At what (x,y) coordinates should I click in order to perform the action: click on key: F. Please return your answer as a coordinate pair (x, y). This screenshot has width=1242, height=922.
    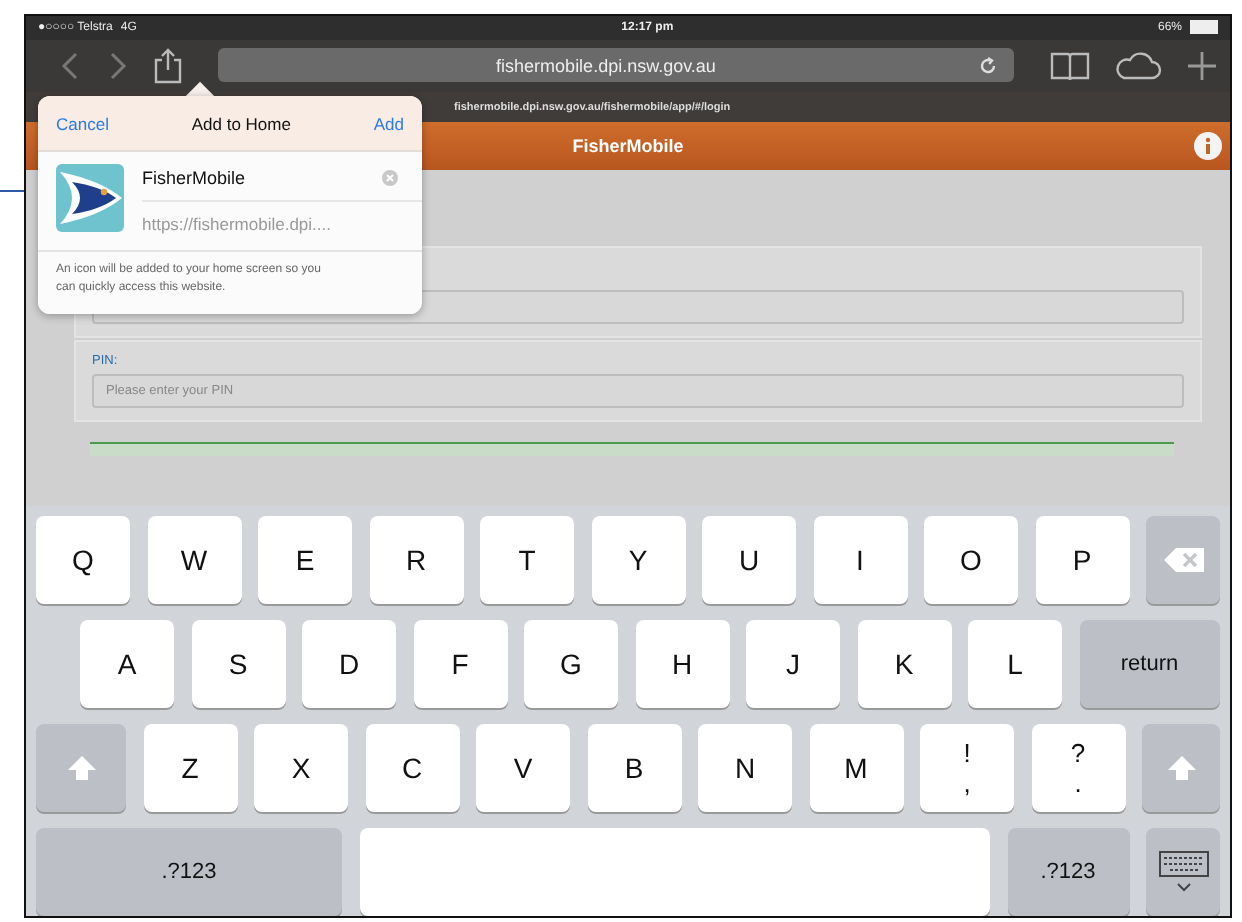
    Looking at the image, I should click on (460, 664).